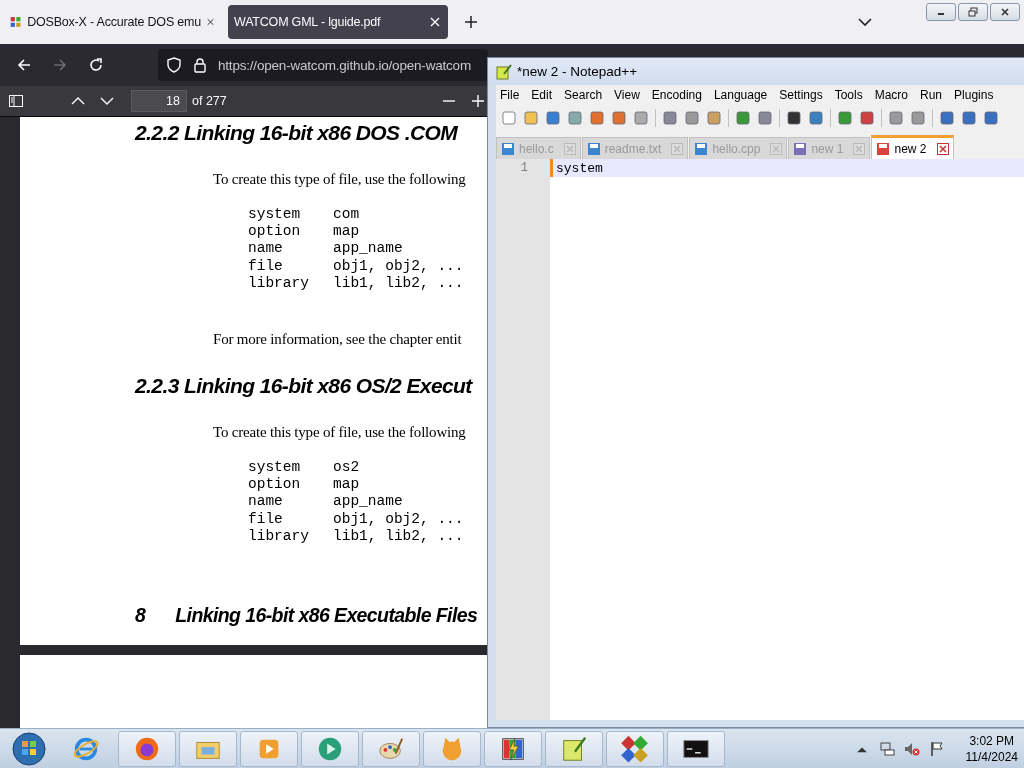  I want to click on section-heading: 2.2.3 Linking 16-bit x86 OS/2 Execut, so click(303, 386).